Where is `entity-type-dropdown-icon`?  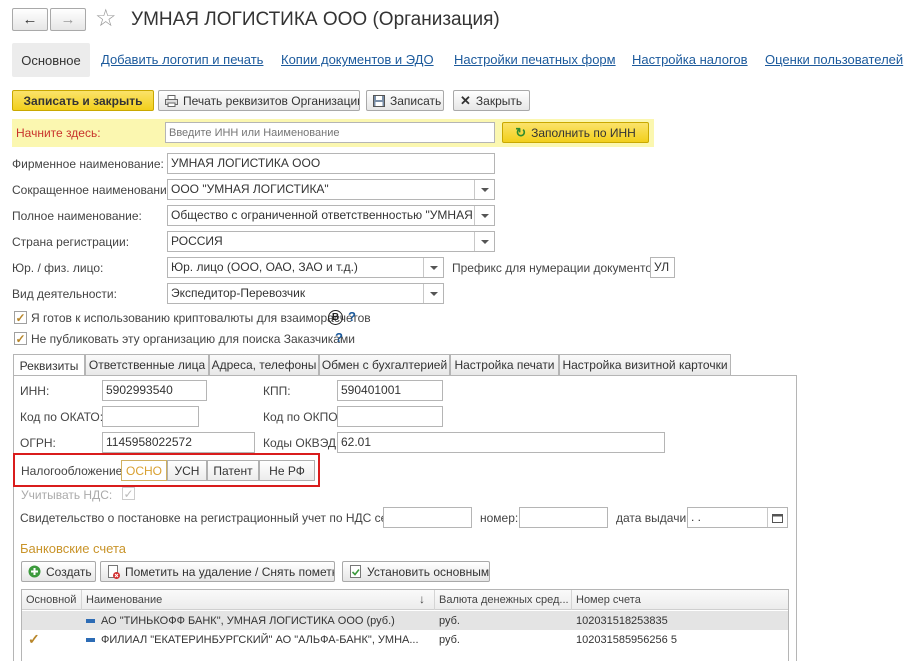 entity-type-dropdown-icon is located at coordinates (433, 267).